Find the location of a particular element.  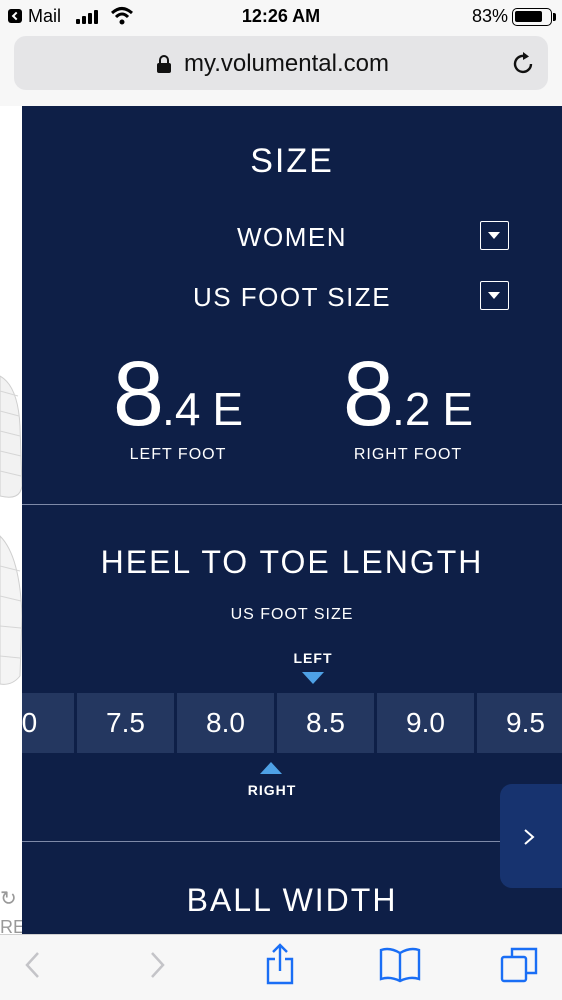

left-size-width: E is located at coordinates (228, 409).